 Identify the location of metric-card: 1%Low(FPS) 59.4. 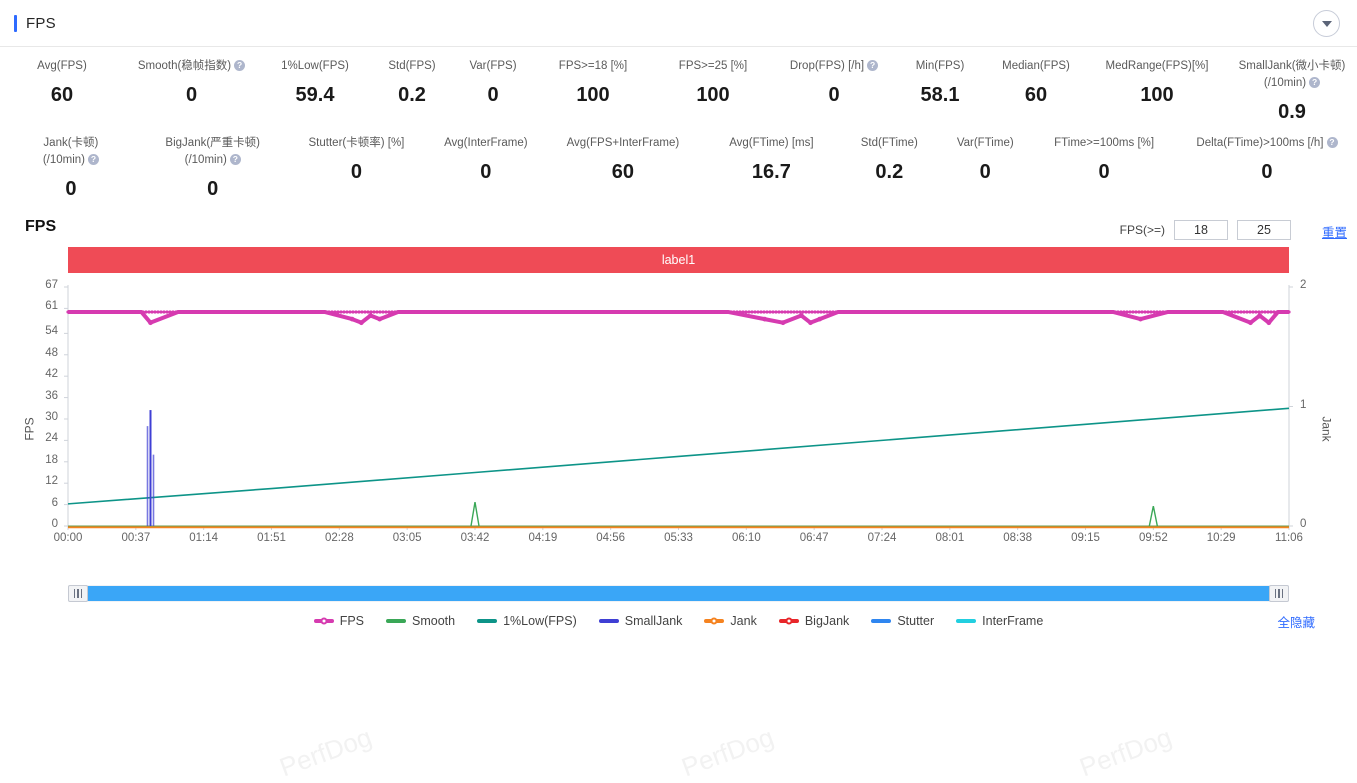
(315, 91).